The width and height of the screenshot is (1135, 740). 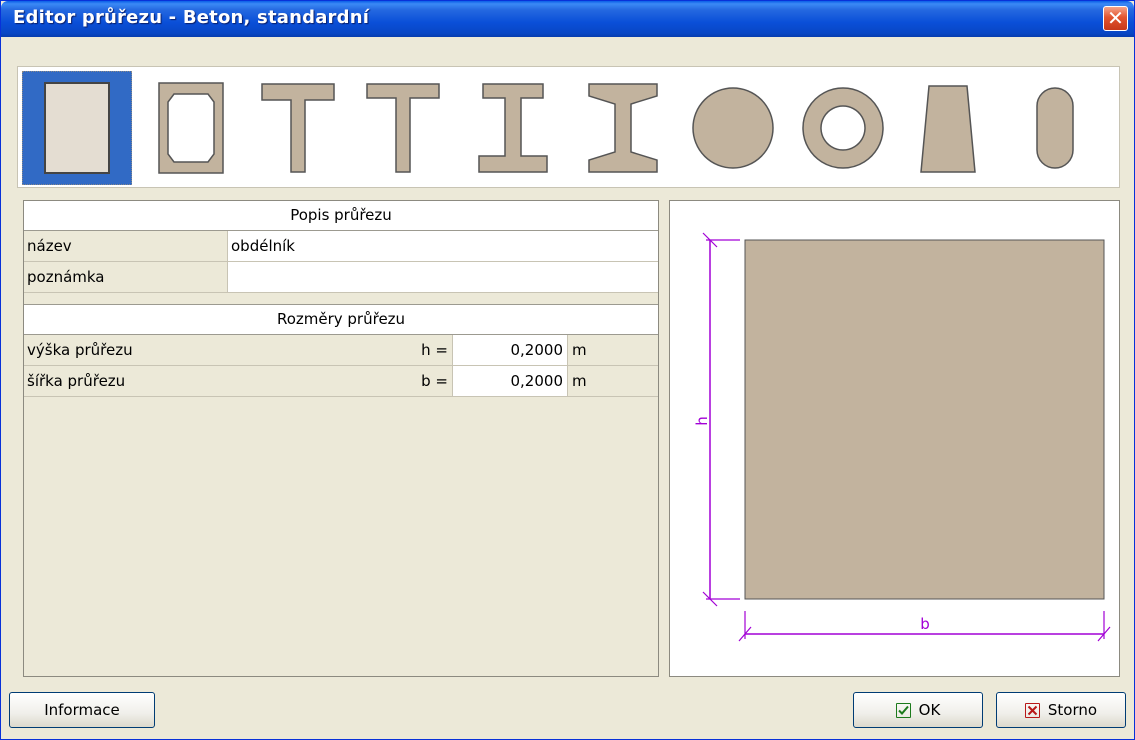 What do you see at coordinates (929, 710) in the screenshot?
I see `ok-button-label: OK` at bounding box center [929, 710].